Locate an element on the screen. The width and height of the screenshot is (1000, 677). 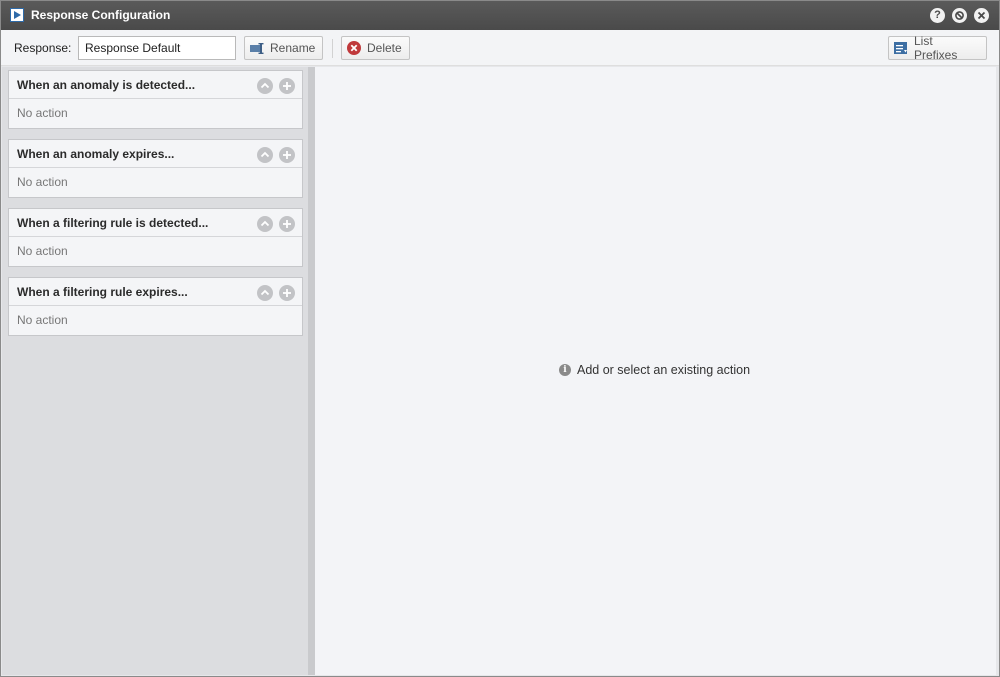
response-name-input is located at coordinates (157, 48).